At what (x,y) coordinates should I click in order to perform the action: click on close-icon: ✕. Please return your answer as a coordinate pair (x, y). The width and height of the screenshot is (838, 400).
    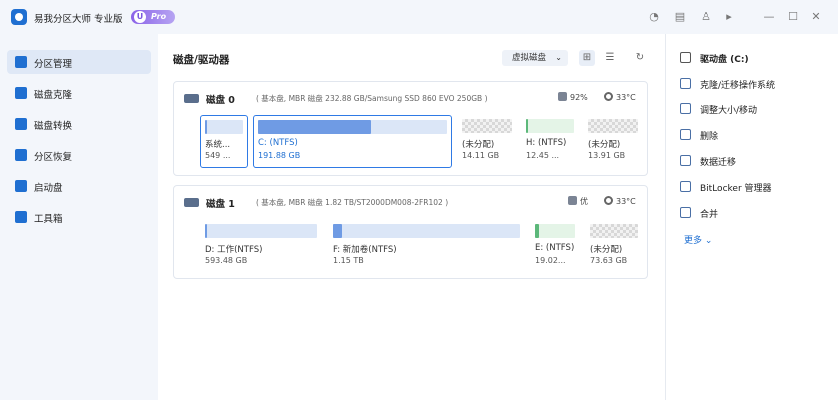
    Looking at the image, I should click on (816, 17).